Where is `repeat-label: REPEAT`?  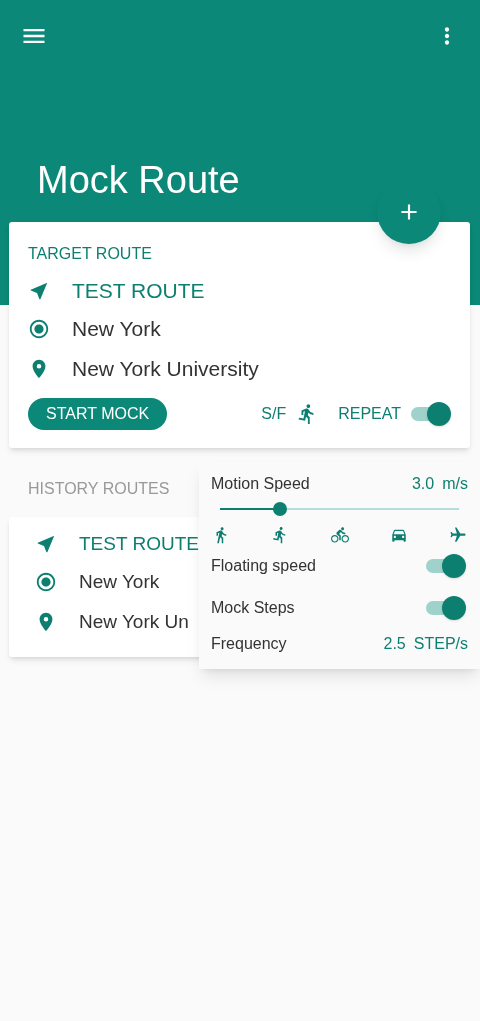
repeat-label: REPEAT is located at coordinates (369, 414).